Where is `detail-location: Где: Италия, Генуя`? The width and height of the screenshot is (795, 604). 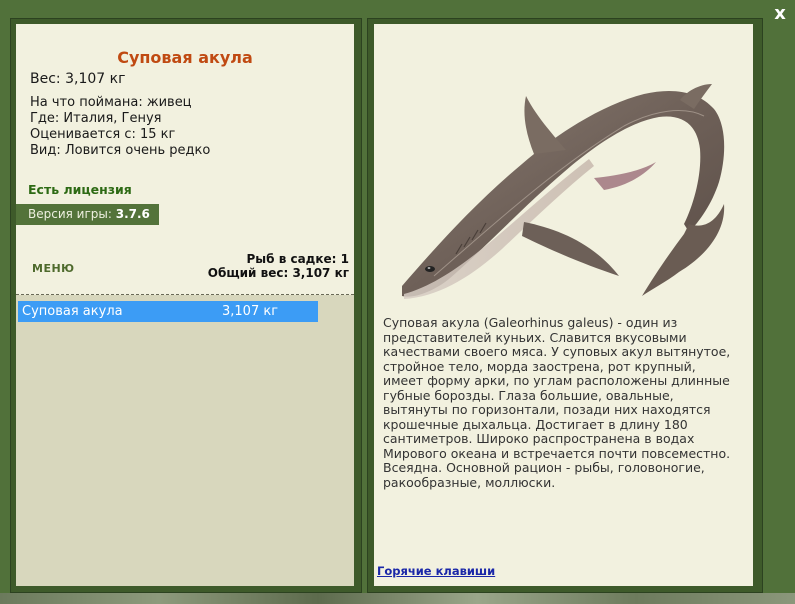 detail-location: Где: Италия, Генуя is located at coordinates (96, 118).